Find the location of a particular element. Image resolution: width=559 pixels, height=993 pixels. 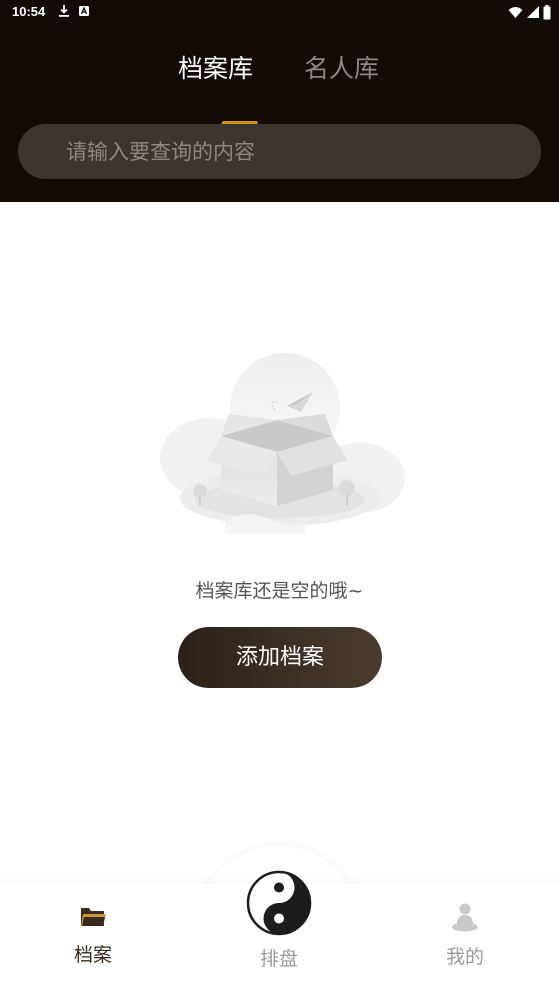

nav-label-mine: 我的 is located at coordinates (464, 957).